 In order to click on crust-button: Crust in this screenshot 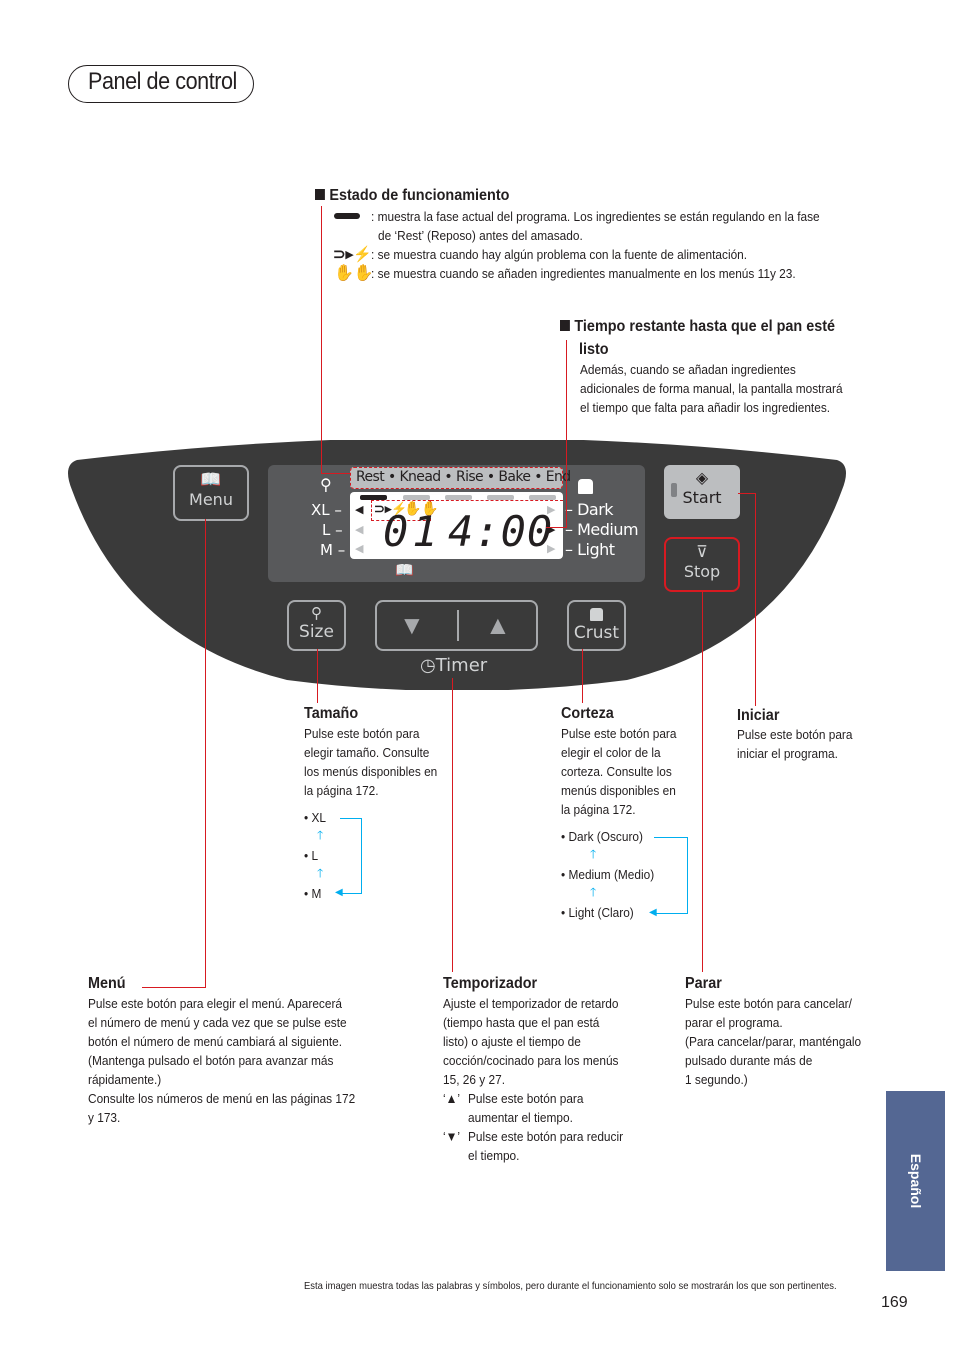, I will do `click(596, 625)`.